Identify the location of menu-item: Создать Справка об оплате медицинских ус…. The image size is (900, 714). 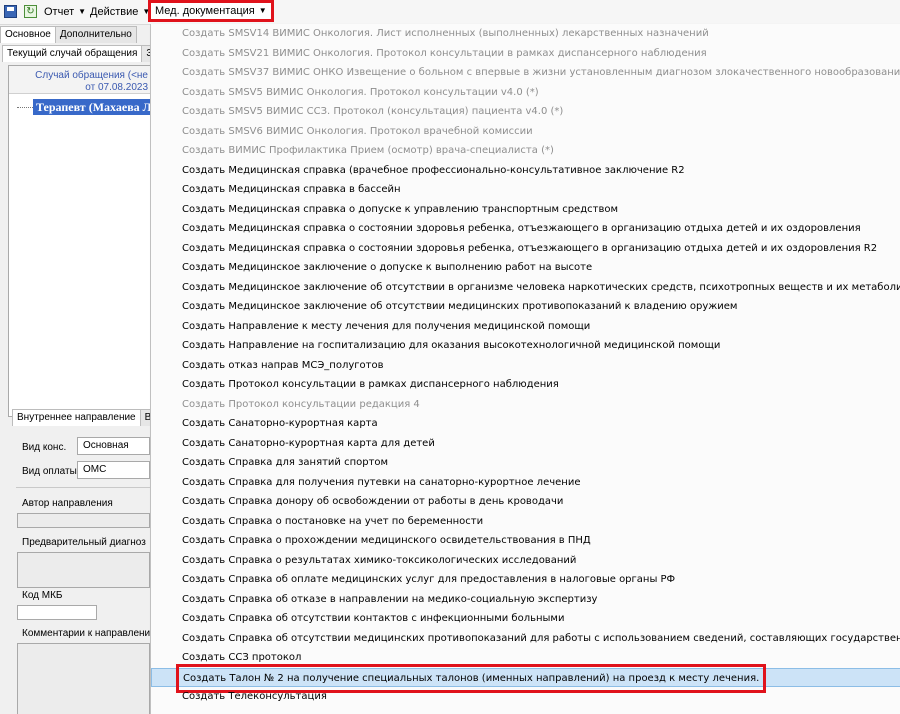
(525, 580).